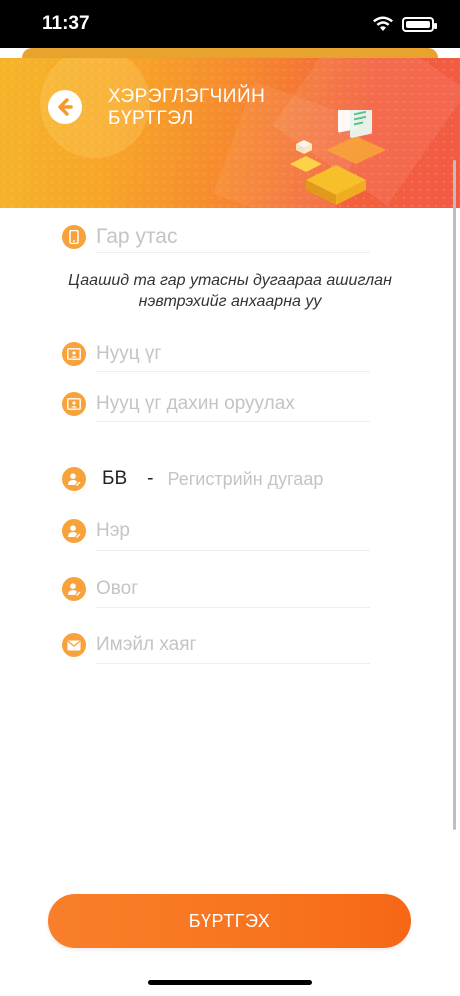  Describe the element at coordinates (233, 252) in the screenshot. I see `phone-underline` at that location.